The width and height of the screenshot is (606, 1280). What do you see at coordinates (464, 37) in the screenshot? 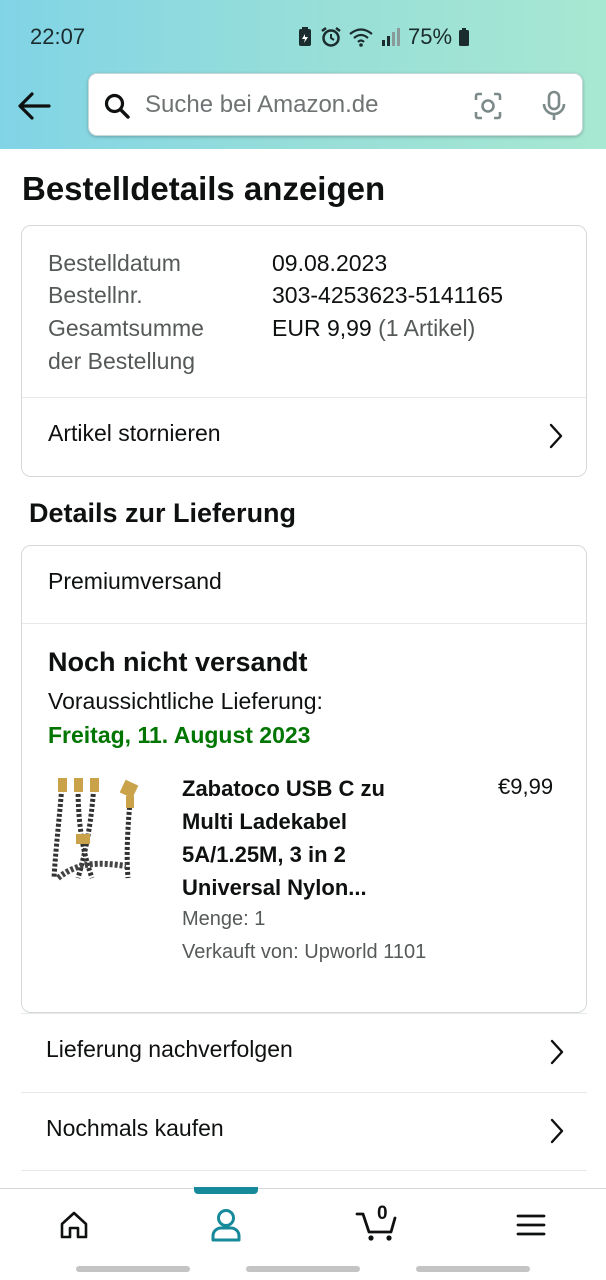
I see `battery-icon` at bounding box center [464, 37].